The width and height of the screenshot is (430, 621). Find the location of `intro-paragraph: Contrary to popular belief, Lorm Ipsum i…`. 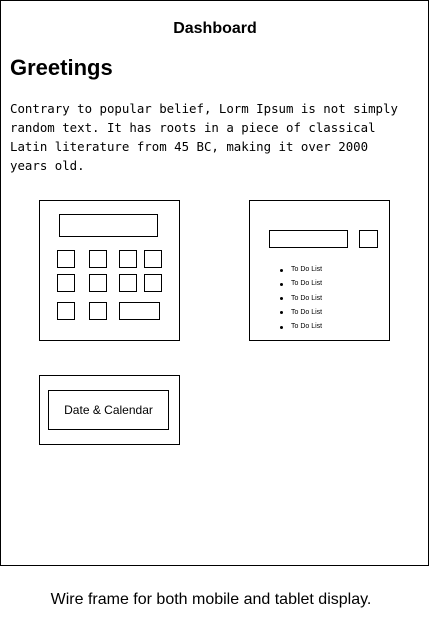

intro-paragraph: Contrary to popular belief, Lorm Ipsum i… is located at coordinates (204, 137).